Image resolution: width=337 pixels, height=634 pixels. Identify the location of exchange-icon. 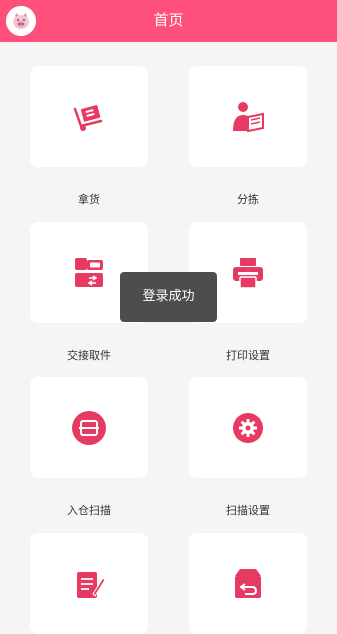
(89, 272).